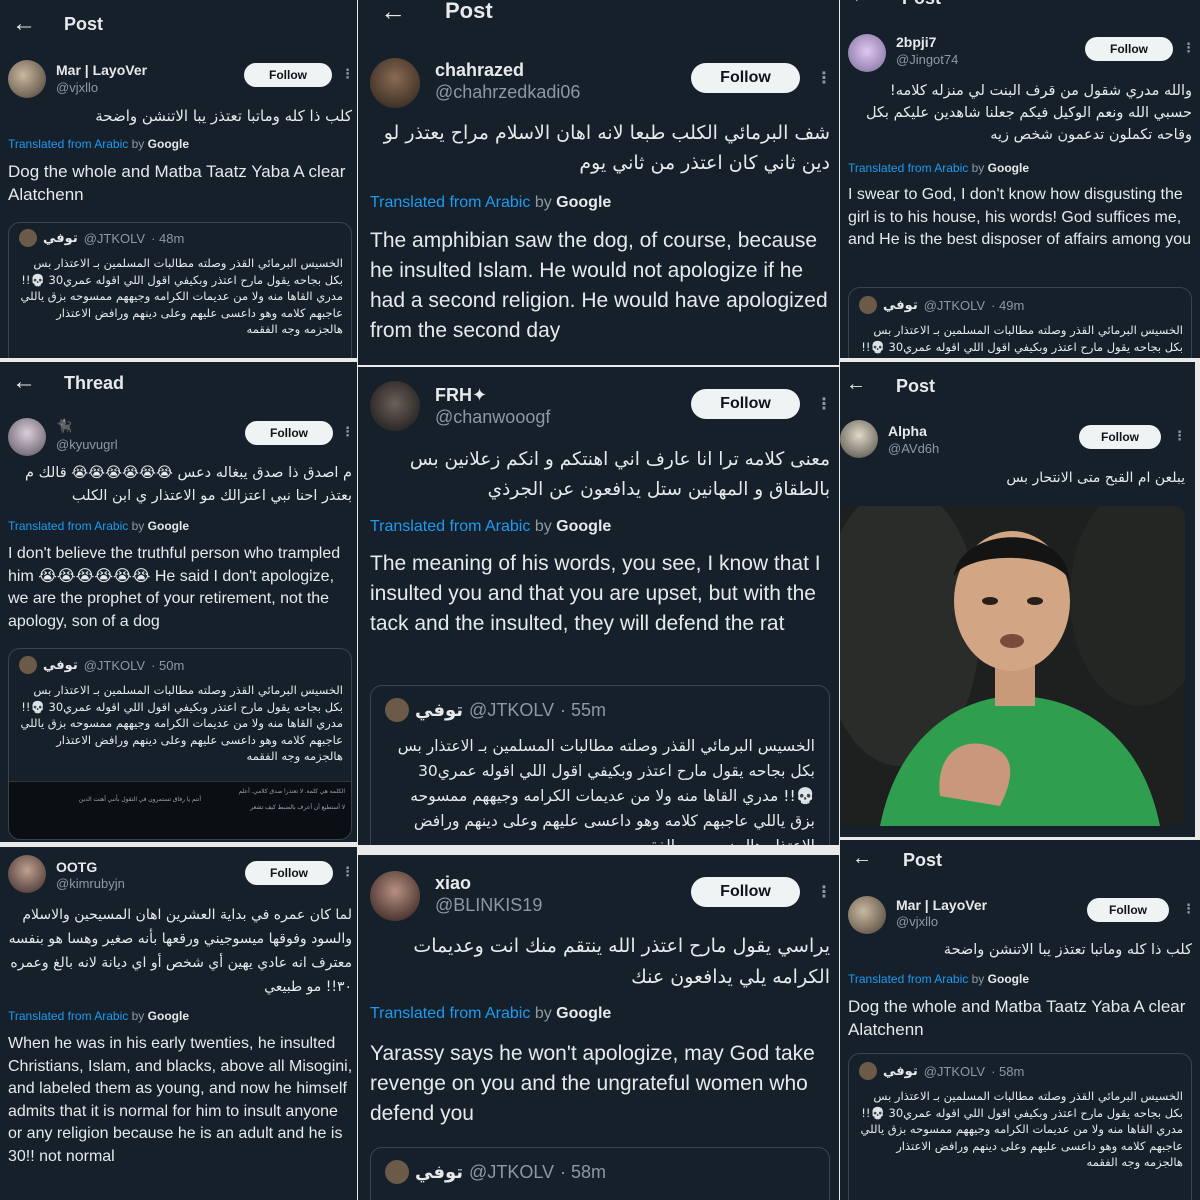  I want to click on user-name: 2bpji7, so click(916, 42).